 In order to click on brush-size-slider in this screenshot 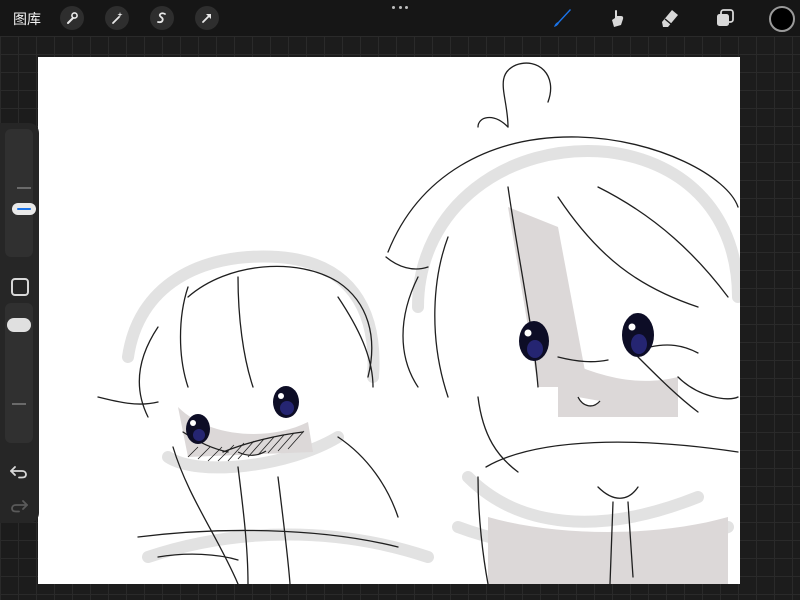, I will do `click(20, 193)`.